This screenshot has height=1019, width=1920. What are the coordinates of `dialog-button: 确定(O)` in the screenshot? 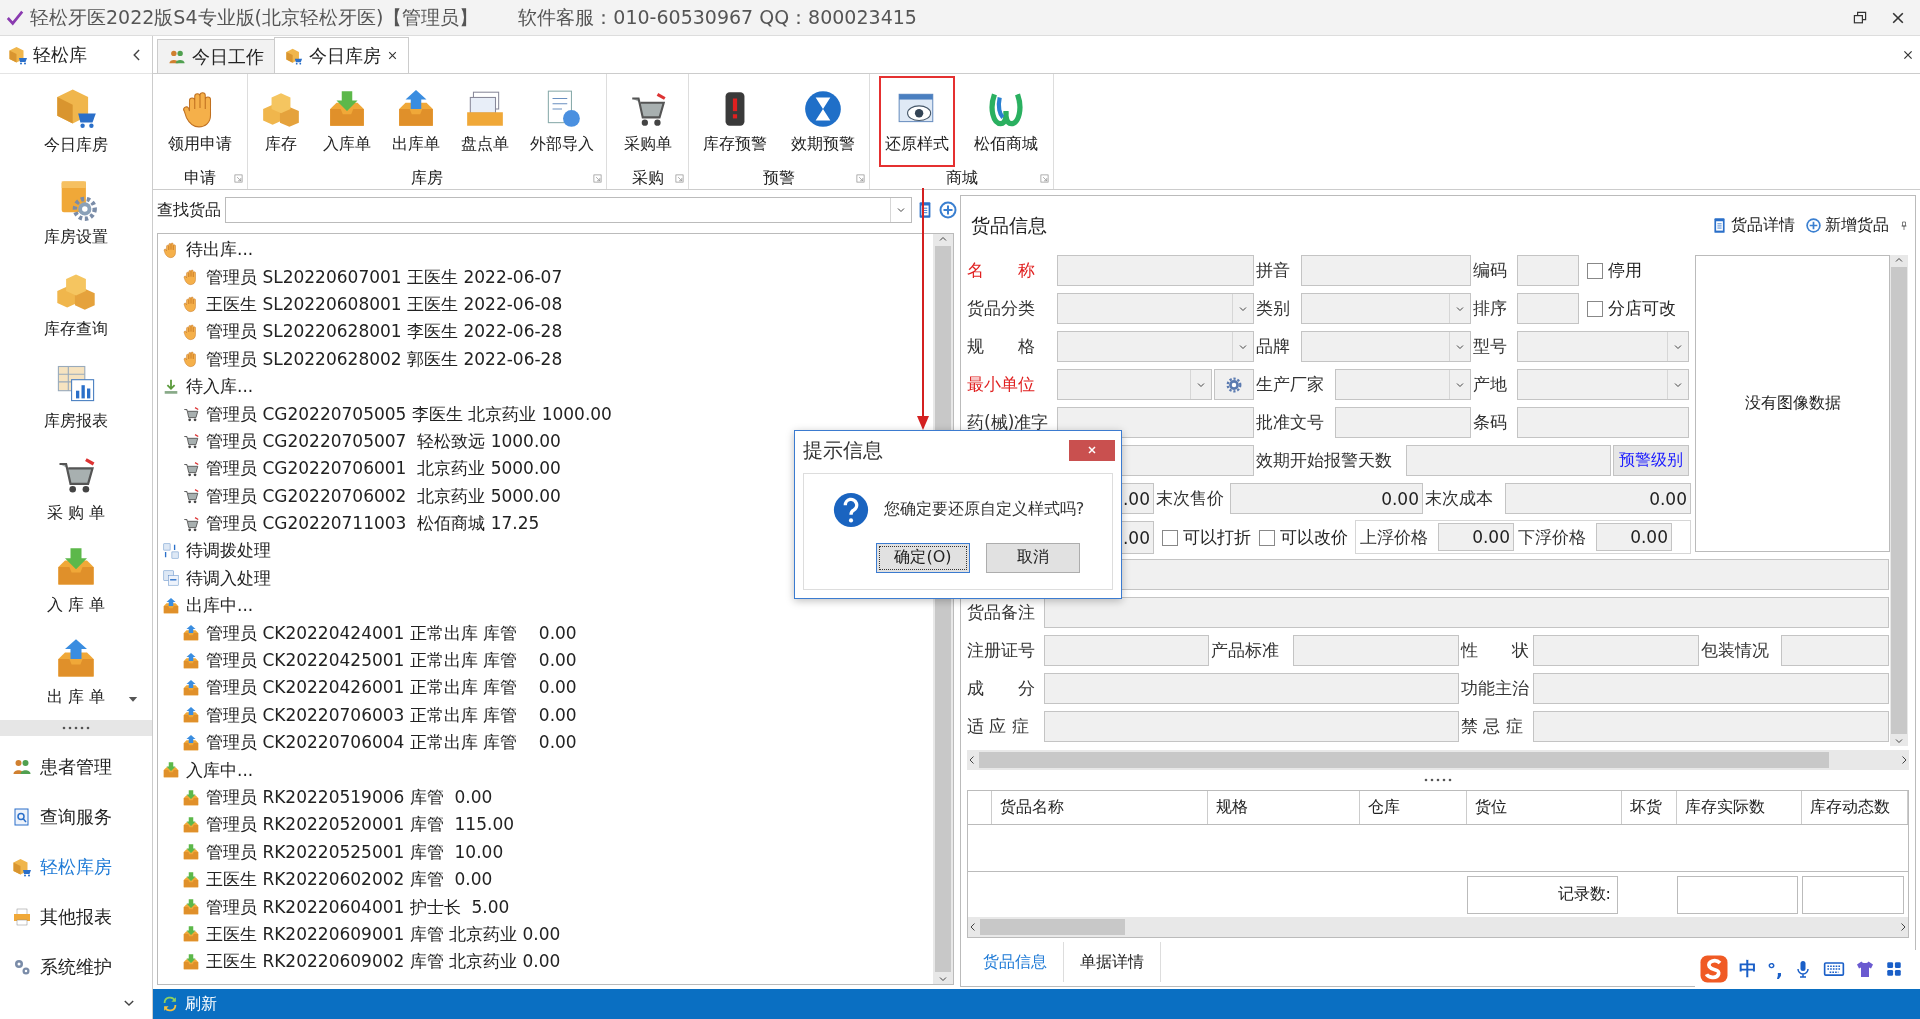 It's located at (923, 557).